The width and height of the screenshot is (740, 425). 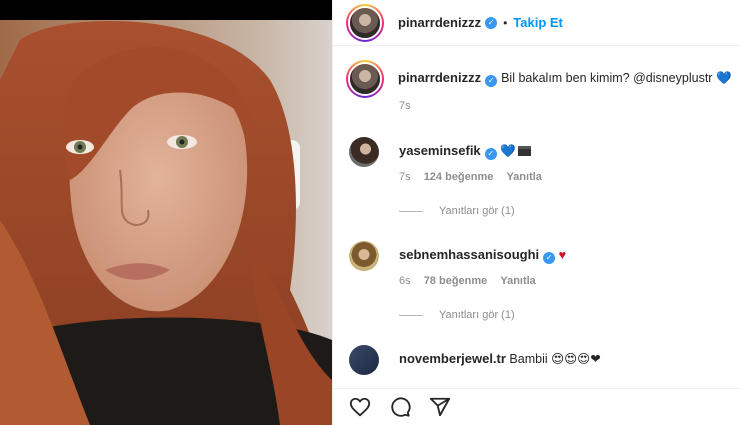 What do you see at coordinates (365, 79) in the screenshot?
I see `caption-avatar` at bounding box center [365, 79].